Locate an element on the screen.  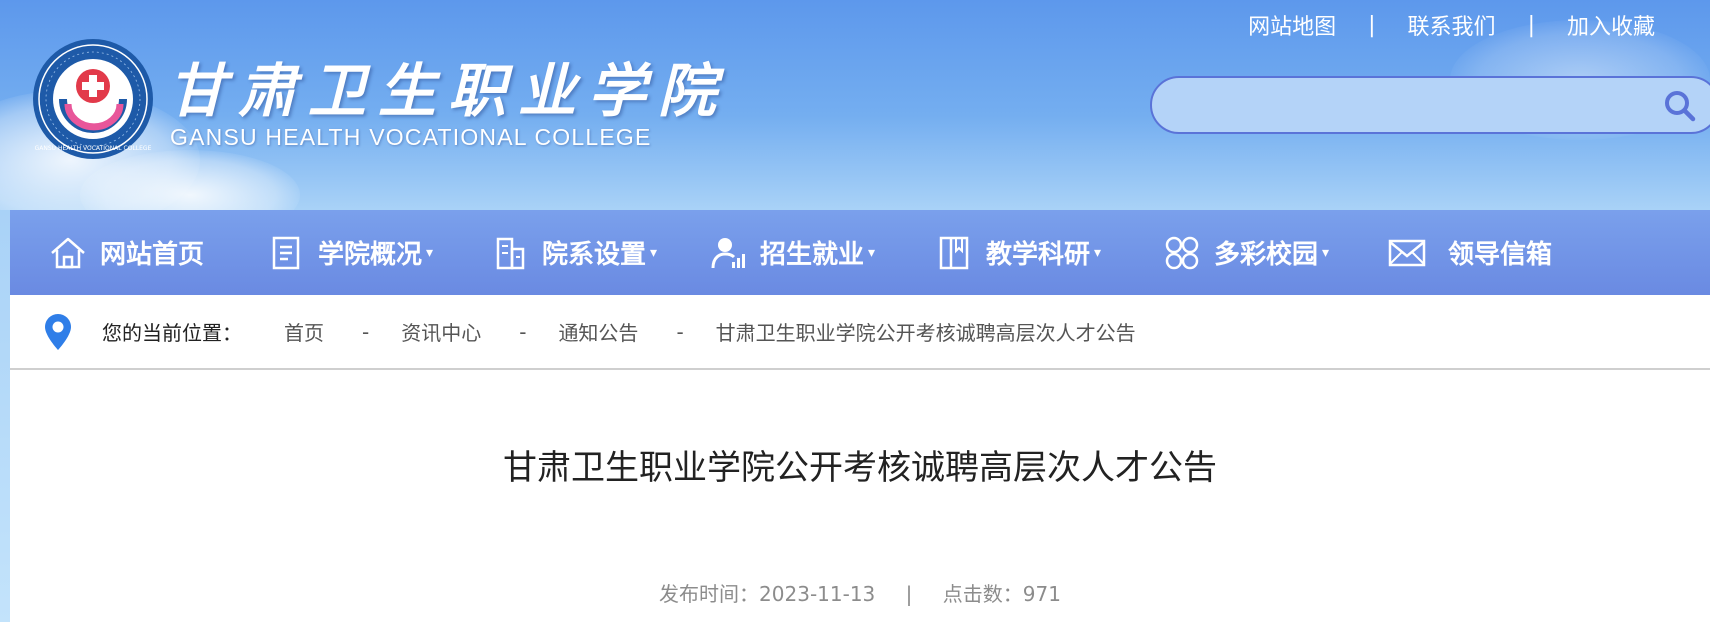
publish-time-label: 发布时间： is located at coordinates (709, 594).